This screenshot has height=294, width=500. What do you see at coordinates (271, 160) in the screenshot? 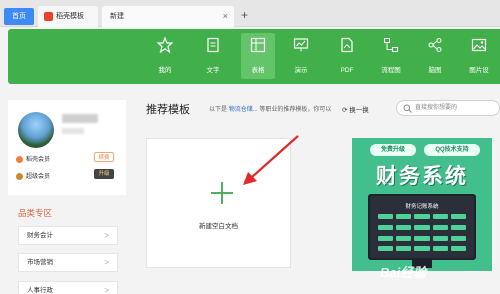
I see `red-arrow-annotation` at bounding box center [271, 160].